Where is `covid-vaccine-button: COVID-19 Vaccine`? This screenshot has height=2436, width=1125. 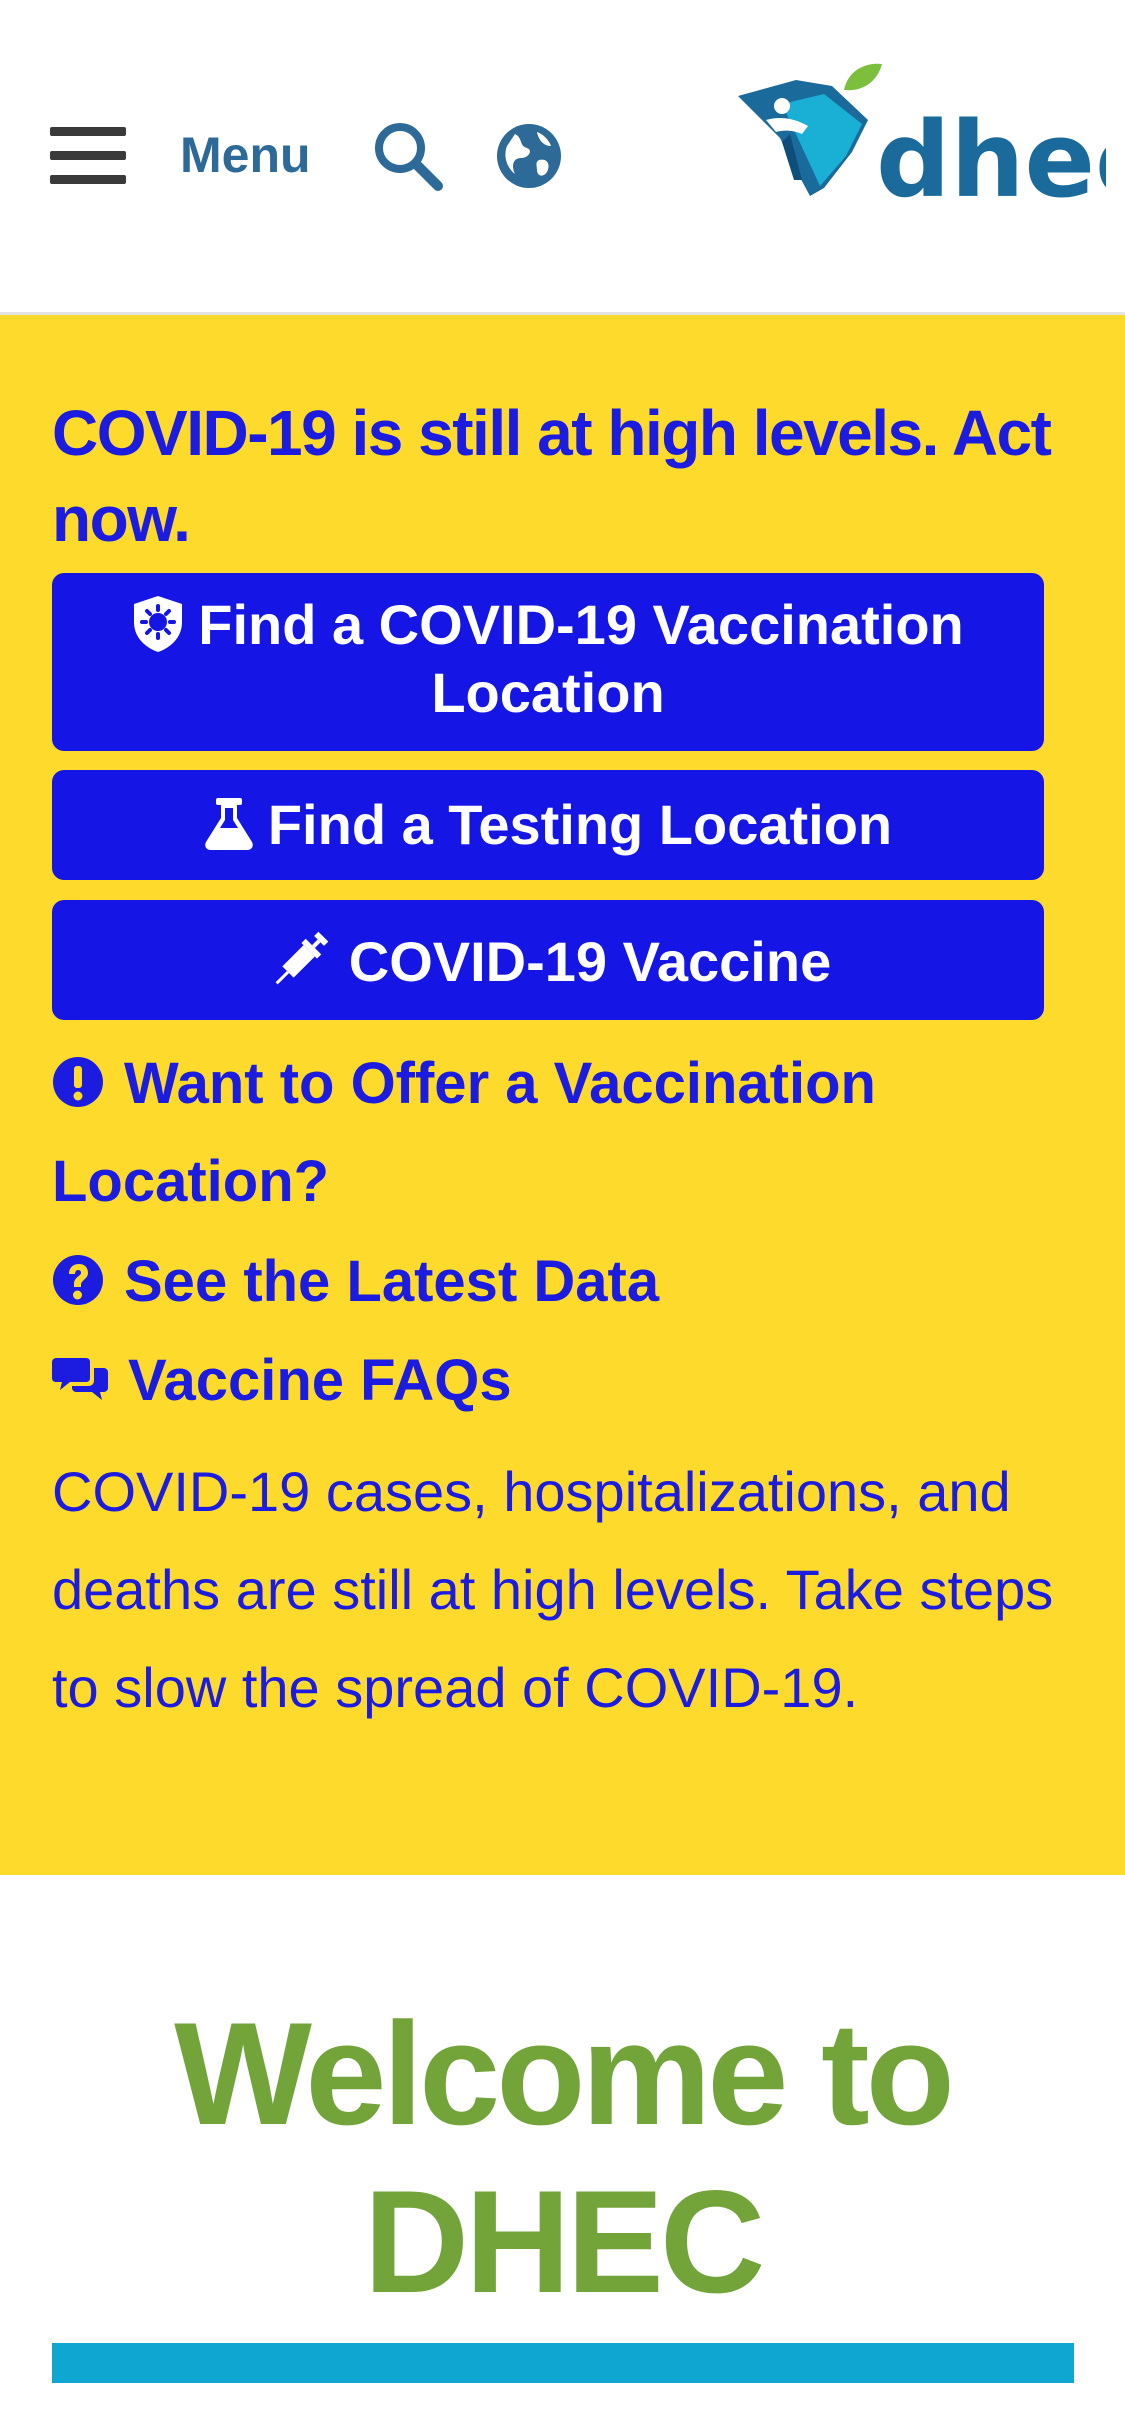
covid-vaccine-button: COVID-19 Vaccine is located at coordinates (548, 960).